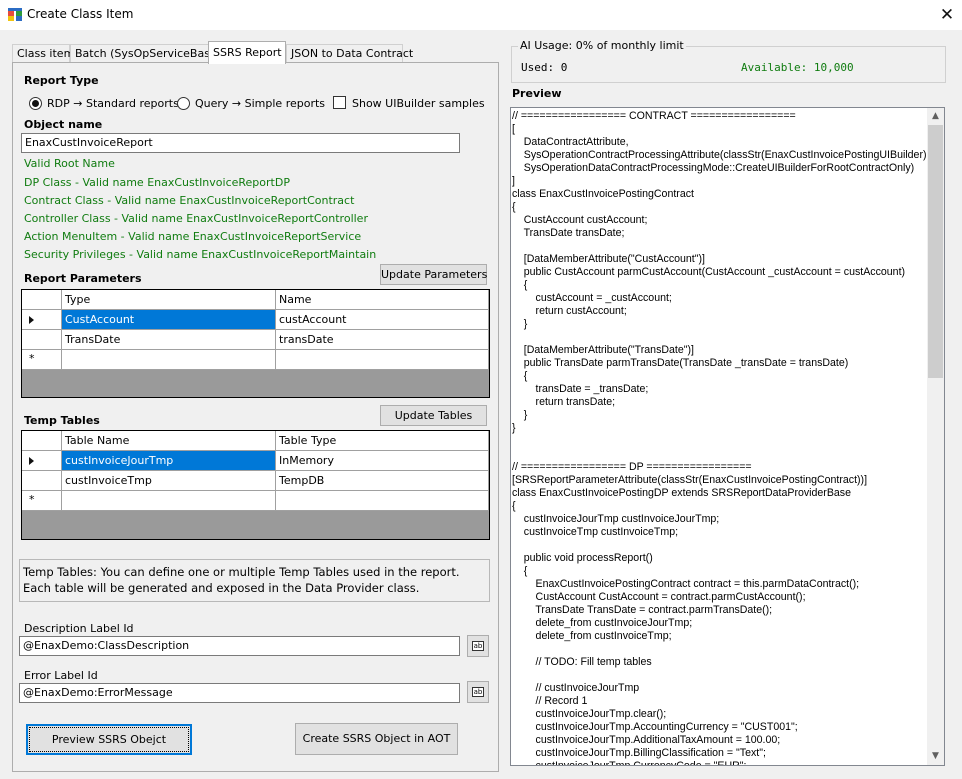 The width and height of the screenshot is (962, 779). What do you see at coordinates (544, 67) in the screenshot?
I see `ai-usage-used: Used: 0` at bounding box center [544, 67].